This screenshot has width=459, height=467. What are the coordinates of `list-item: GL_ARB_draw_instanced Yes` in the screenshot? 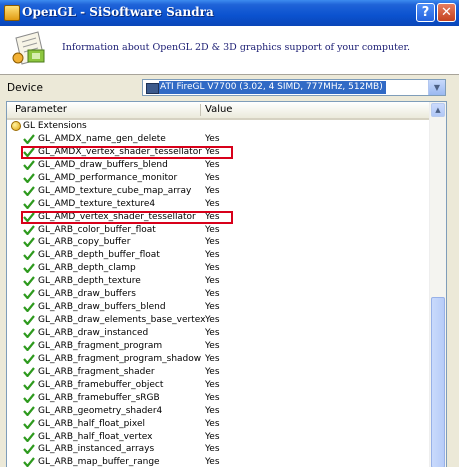 It's located at (219, 333).